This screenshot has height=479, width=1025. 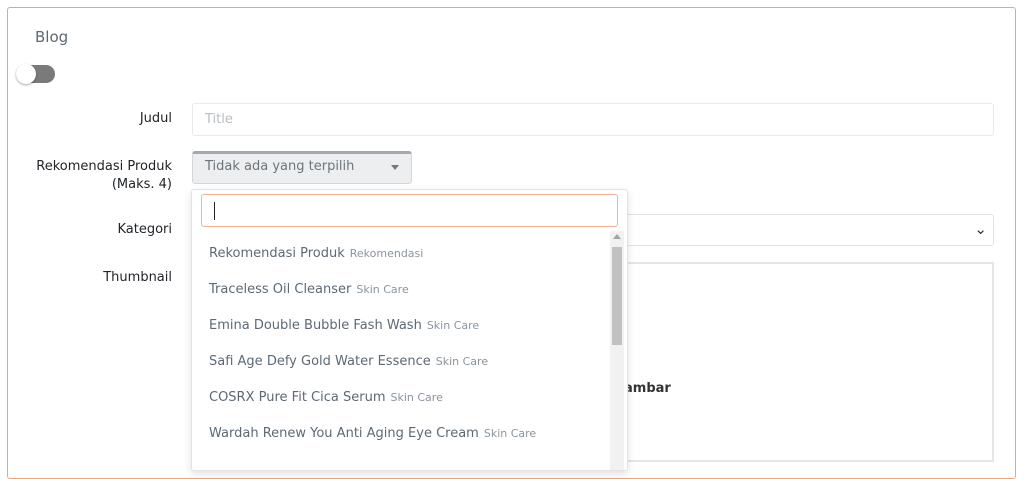 I want to click on option-name: COSRX Pure Fit Cica Serum, so click(x=297, y=397).